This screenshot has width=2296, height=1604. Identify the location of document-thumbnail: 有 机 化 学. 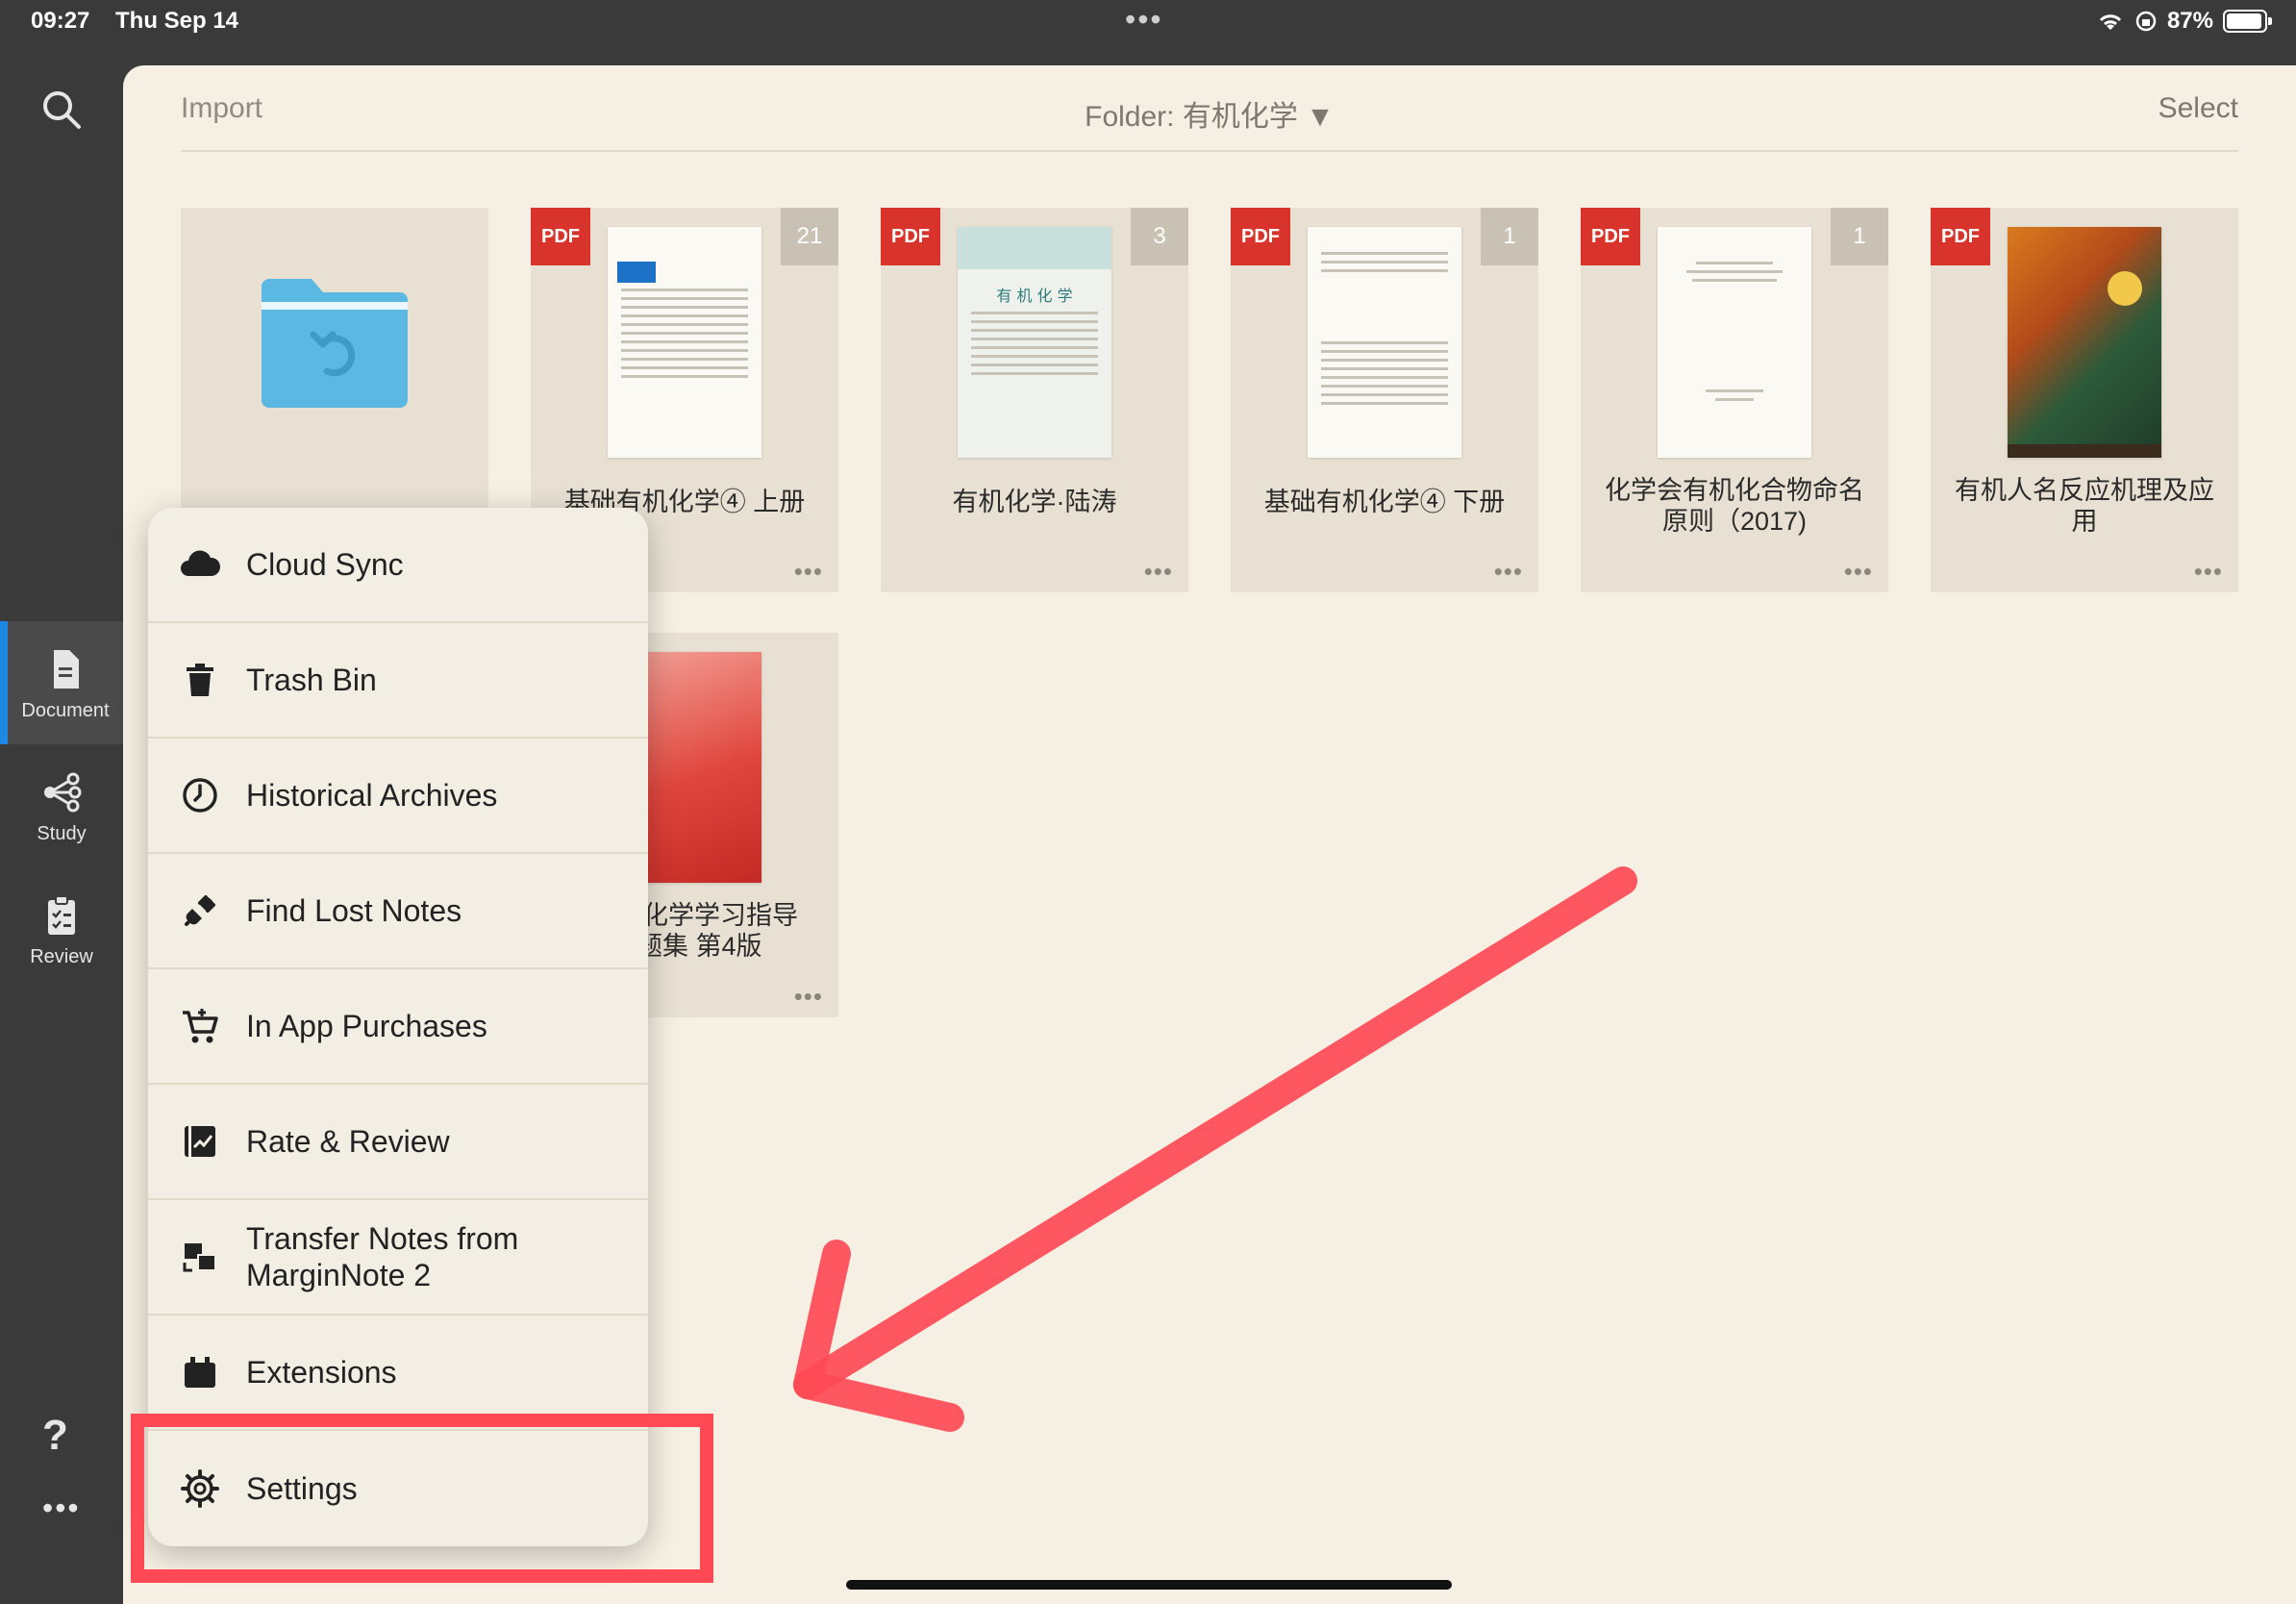
(1034, 342).